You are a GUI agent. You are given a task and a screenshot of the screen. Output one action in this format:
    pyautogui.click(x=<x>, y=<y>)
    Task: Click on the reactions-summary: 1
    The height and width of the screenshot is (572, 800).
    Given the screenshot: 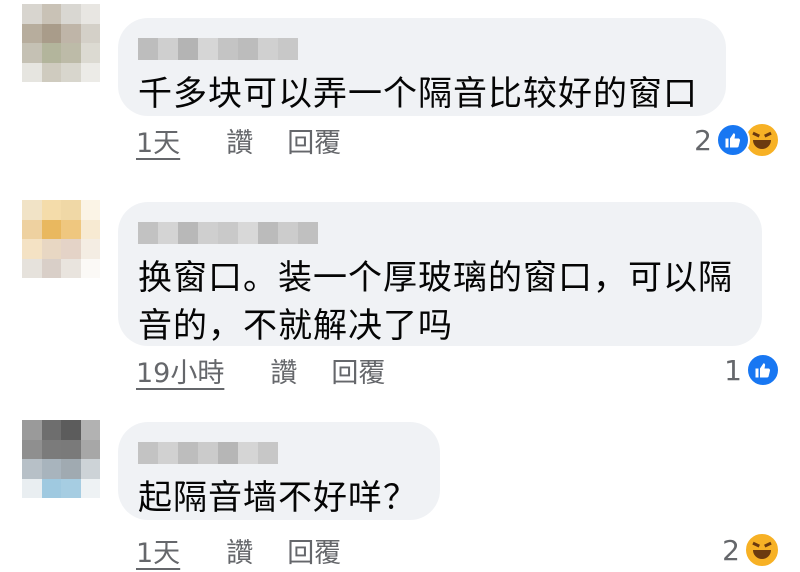 What is the action you would take?
    pyautogui.click(x=752, y=370)
    